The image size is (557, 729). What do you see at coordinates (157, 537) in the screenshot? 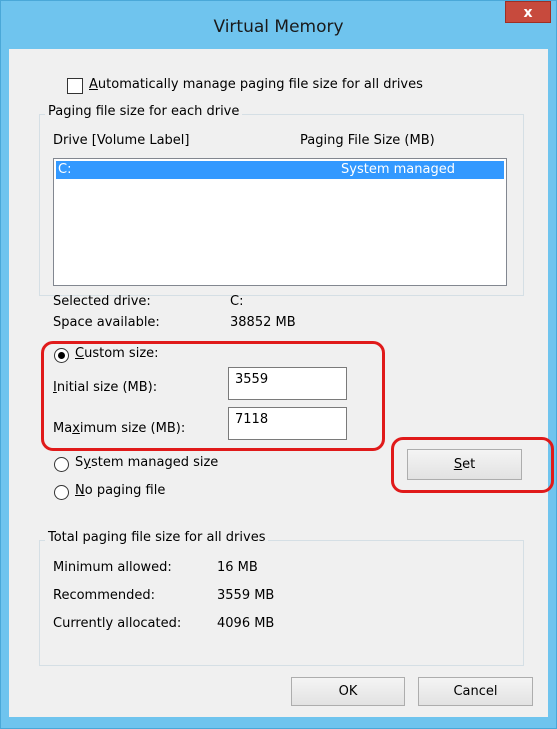
I see `total-paging-group-legend: Total paging file size for all drives` at bounding box center [157, 537].